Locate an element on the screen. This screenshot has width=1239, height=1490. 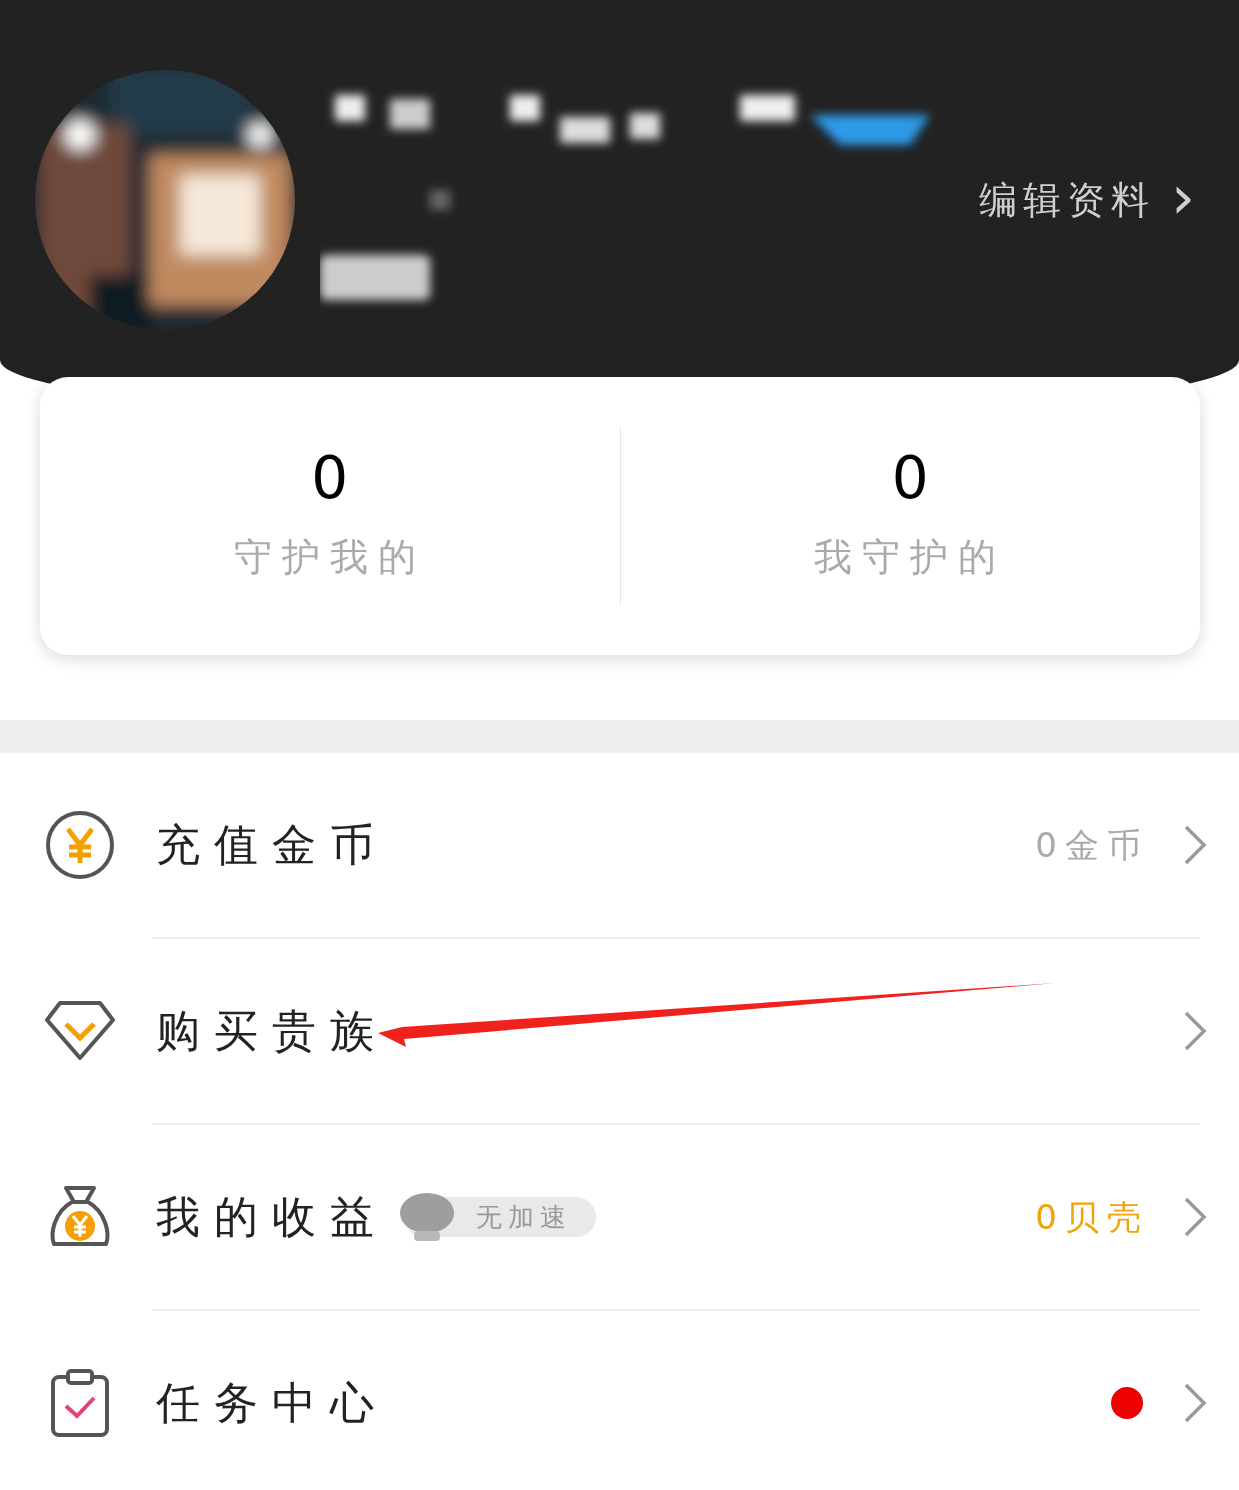
menu-value: 0金币 is located at coordinates (1092, 845).